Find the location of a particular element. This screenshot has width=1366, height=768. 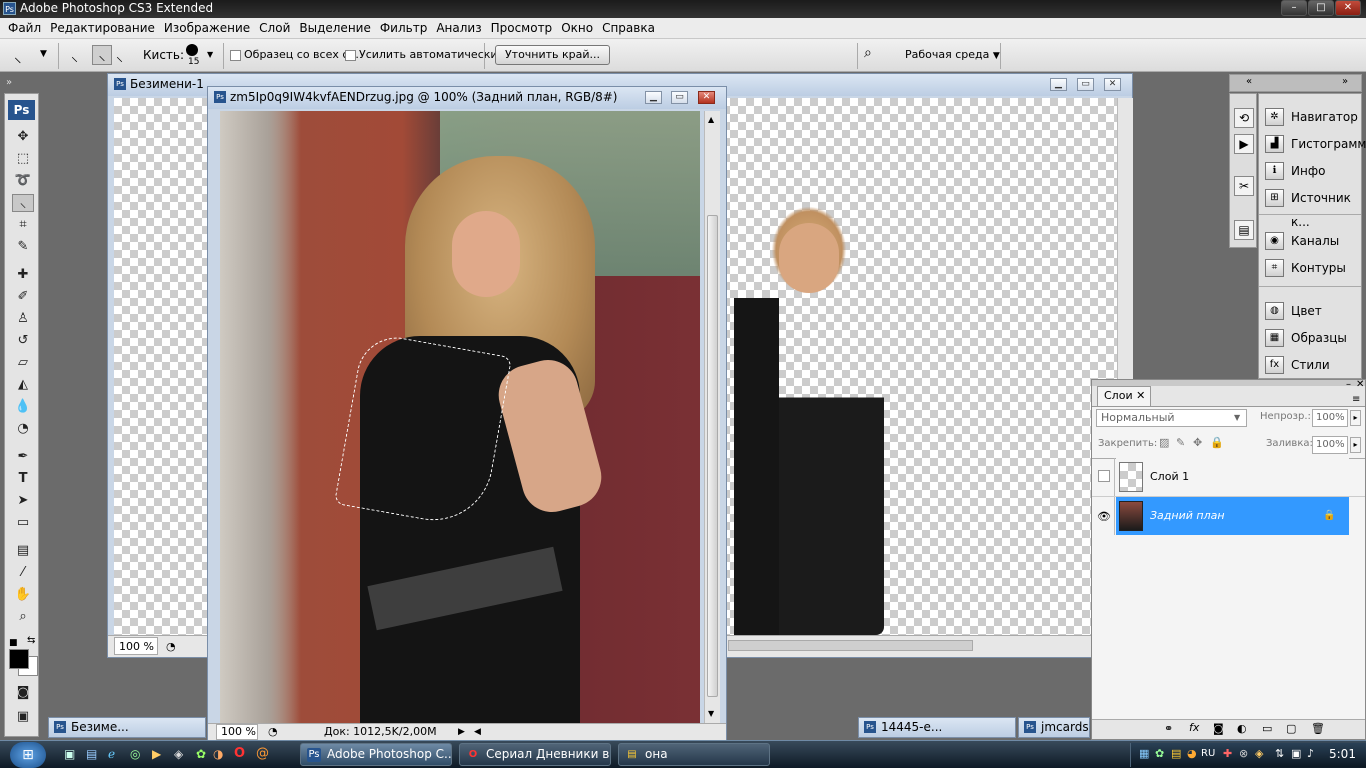

menu-file: Файл is located at coordinates (24, 28).